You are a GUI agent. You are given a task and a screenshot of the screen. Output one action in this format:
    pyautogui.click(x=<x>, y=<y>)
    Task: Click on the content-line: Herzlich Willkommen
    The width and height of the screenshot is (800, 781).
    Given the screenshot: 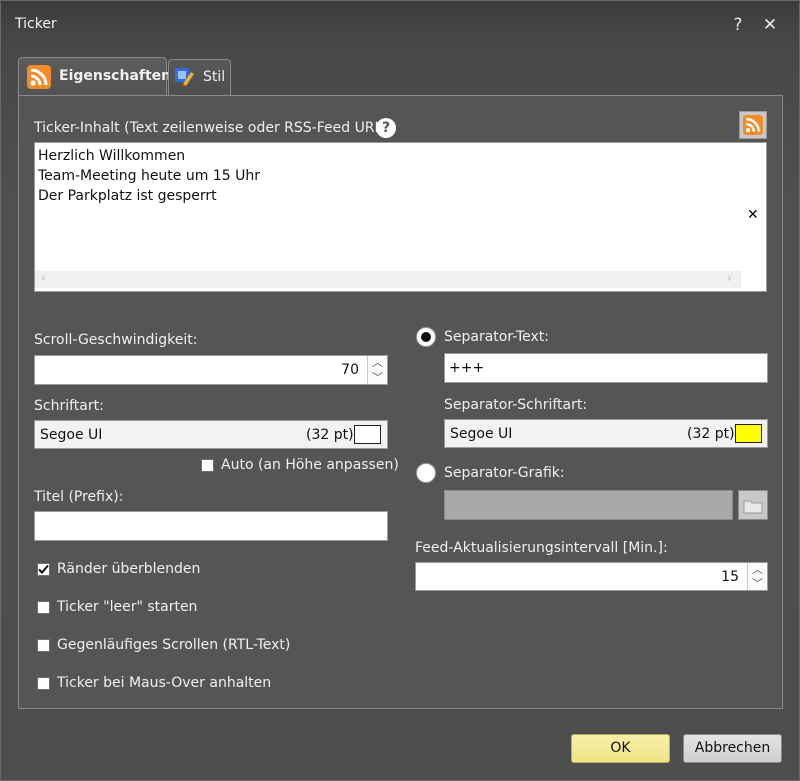 What is the action you would take?
    pyautogui.click(x=112, y=156)
    